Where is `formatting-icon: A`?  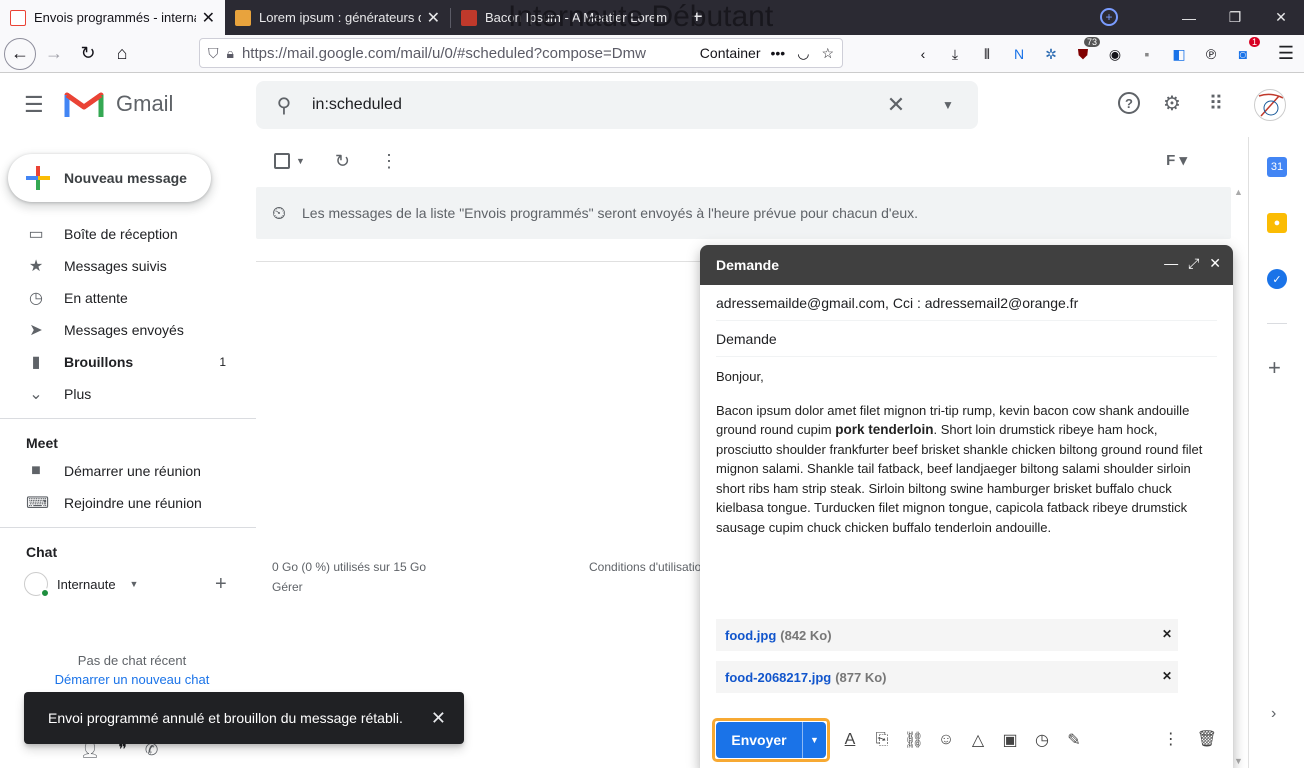
formatting-icon: A is located at coordinates (850, 740).